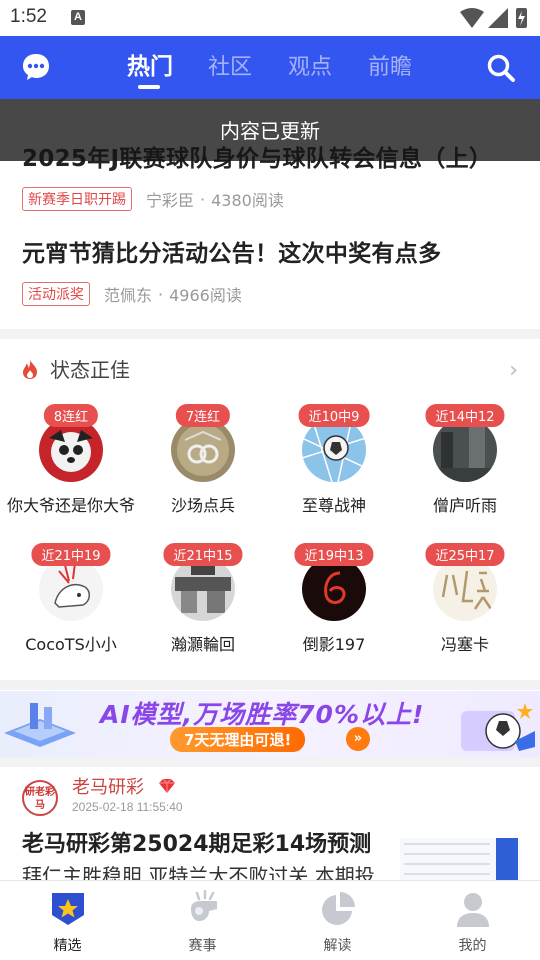 This screenshot has height=960, width=540. What do you see at coordinates (337, 946) in the screenshot?
I see `nav-label: 解读` at bounding box center [337, 946].